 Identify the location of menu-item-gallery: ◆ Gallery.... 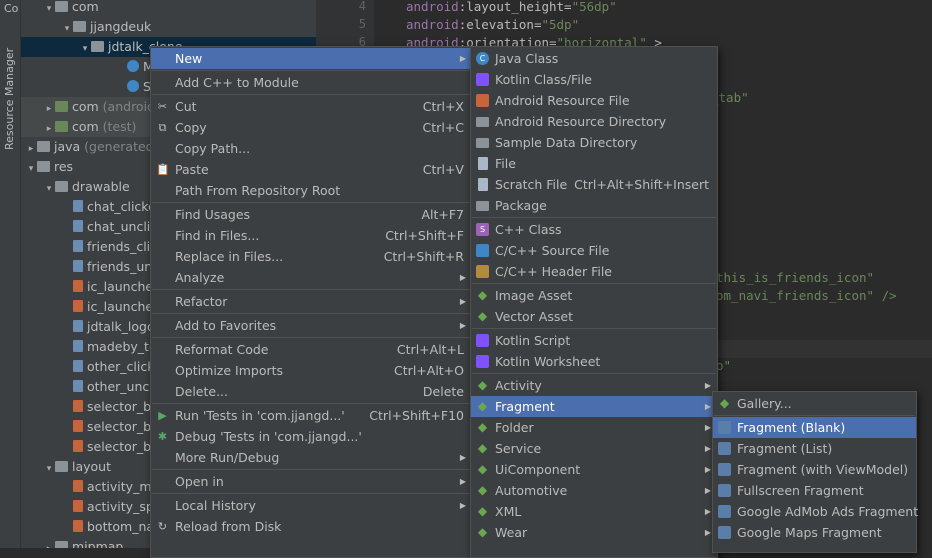
(814, 403).